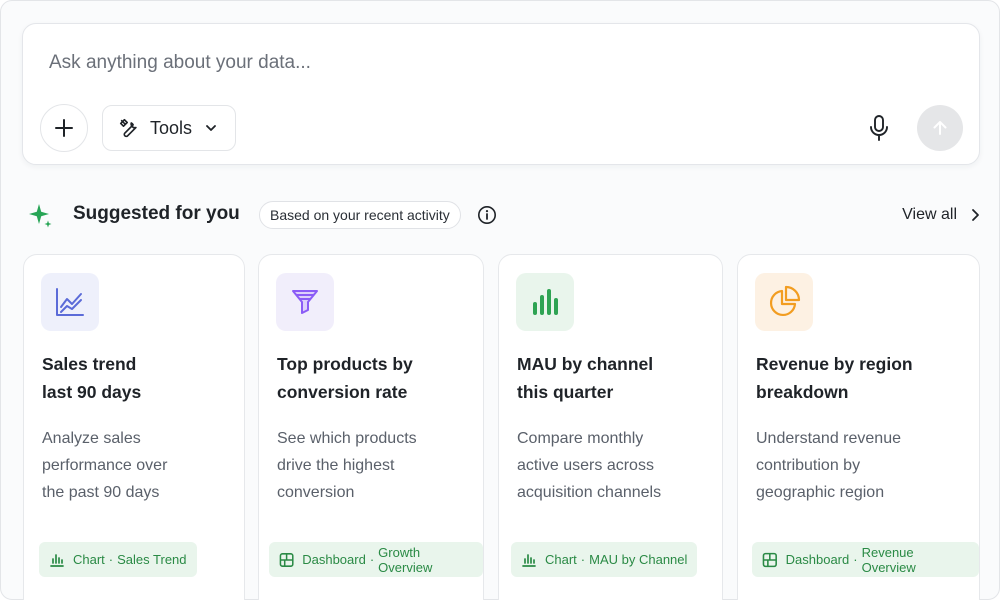  Describe the element at coordinates (487, 215) in the screenshot. I see `info-icon` at that location.